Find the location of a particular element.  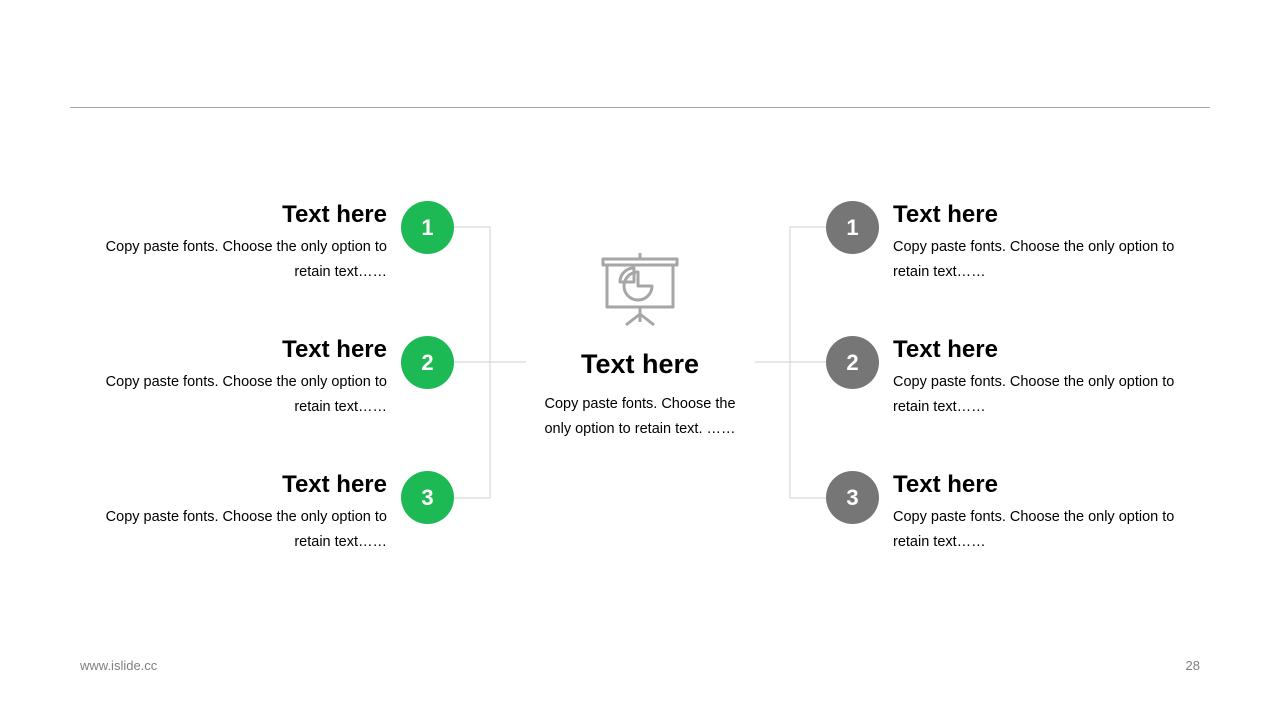

right-badge-1: 1 is located at coordinates (852, 227).